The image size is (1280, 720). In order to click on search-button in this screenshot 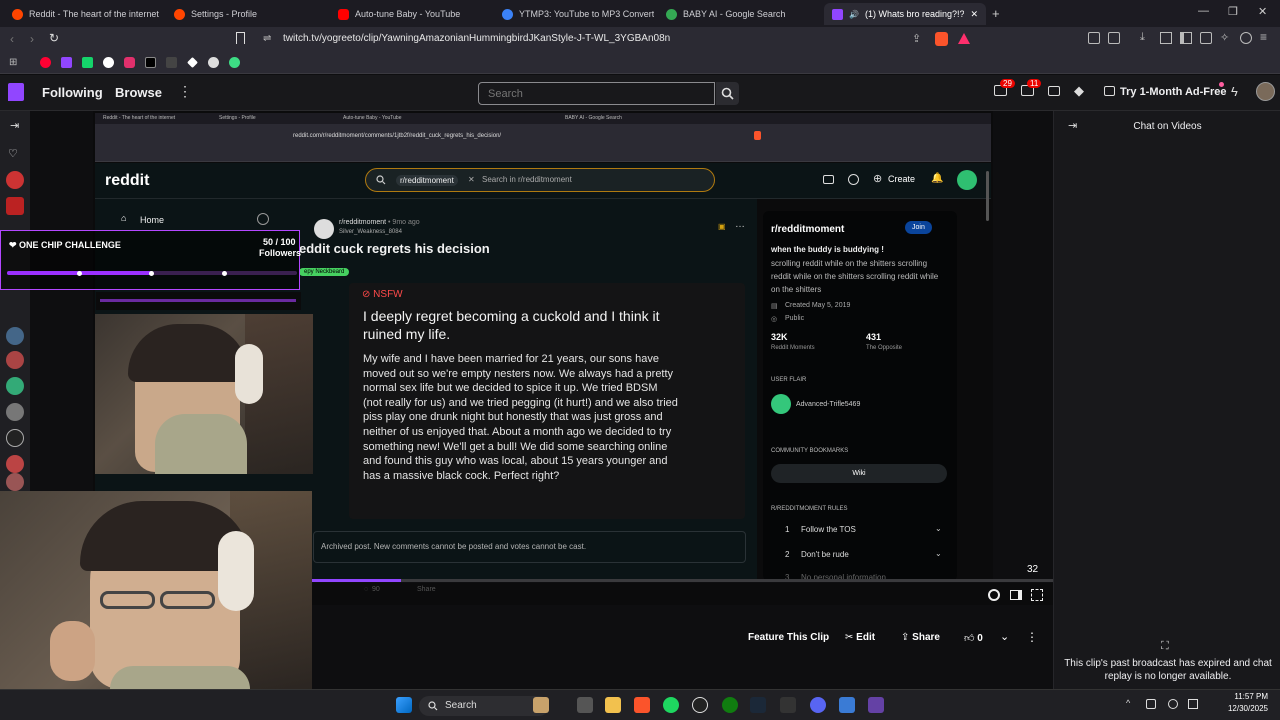, I will do `click(727, 93)`.